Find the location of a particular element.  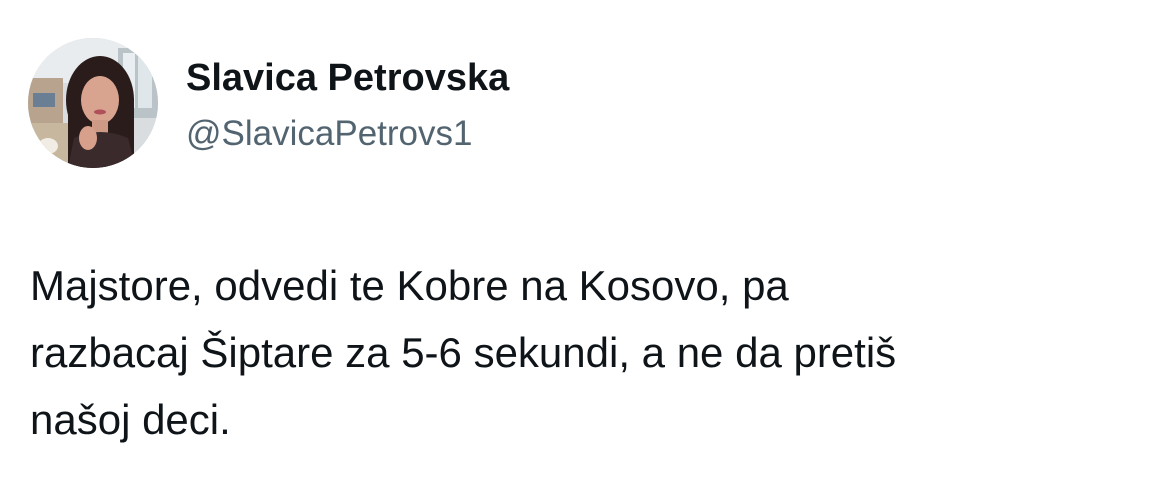

avatar is located at coordinates (93, 103).